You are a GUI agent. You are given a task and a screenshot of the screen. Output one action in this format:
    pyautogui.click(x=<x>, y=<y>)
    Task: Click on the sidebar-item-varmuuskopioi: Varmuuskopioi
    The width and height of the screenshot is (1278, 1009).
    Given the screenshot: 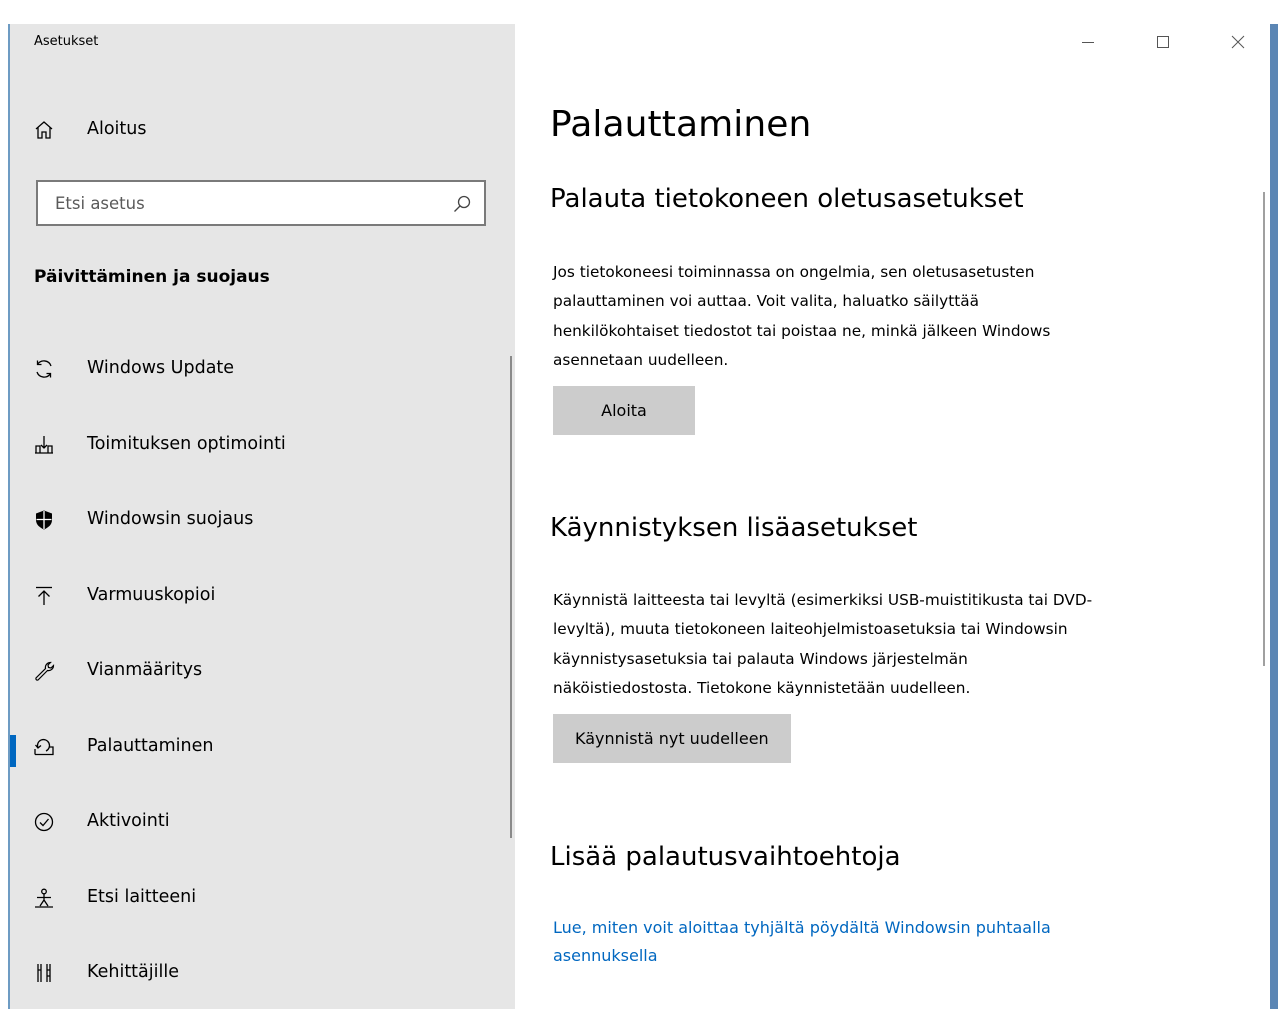 What is the action you would take?
    pyautogui.click(x=260, y=596)
    